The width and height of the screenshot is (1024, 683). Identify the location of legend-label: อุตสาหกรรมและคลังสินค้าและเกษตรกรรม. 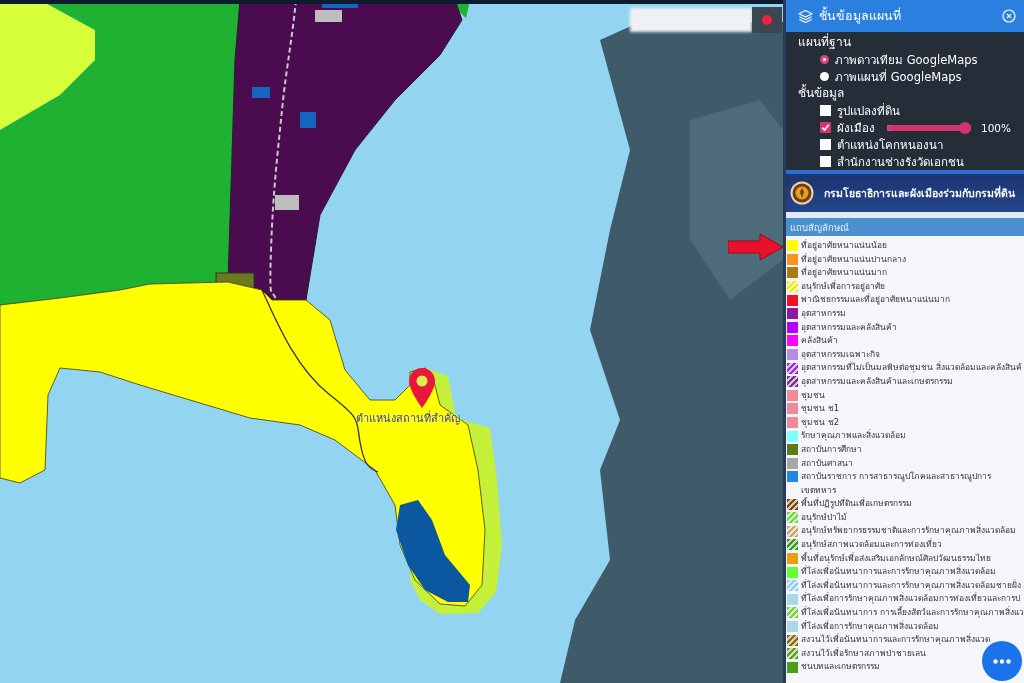
(877, 381).